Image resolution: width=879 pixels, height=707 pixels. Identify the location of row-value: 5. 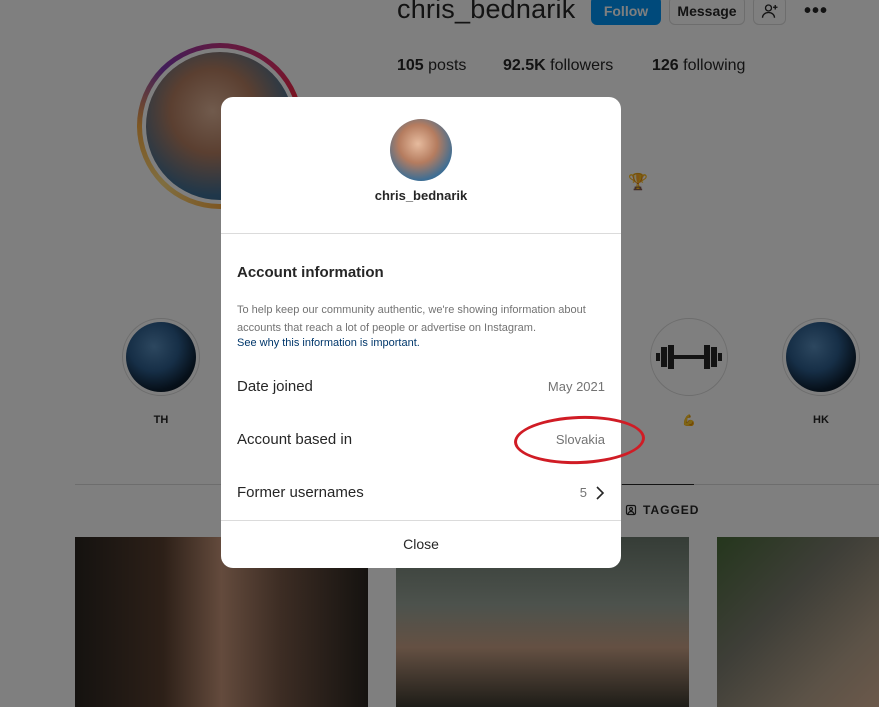
(583, 492).